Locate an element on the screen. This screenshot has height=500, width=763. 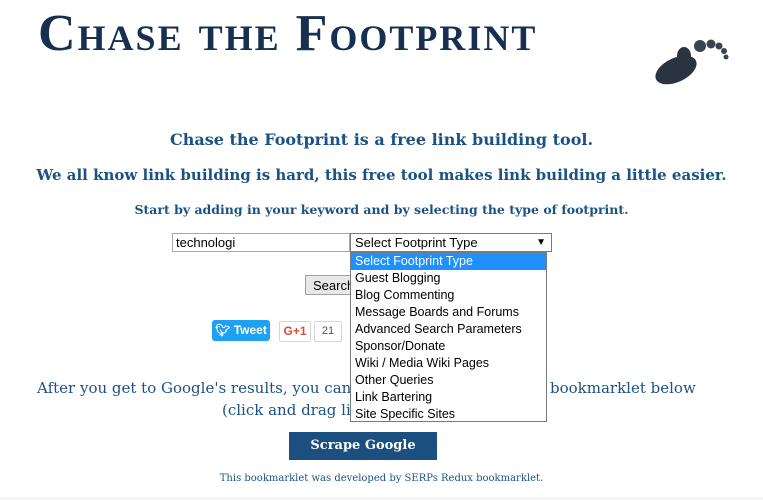
footprint-select: Select Footprint Type ▼ is located at coordinates (451, 242).